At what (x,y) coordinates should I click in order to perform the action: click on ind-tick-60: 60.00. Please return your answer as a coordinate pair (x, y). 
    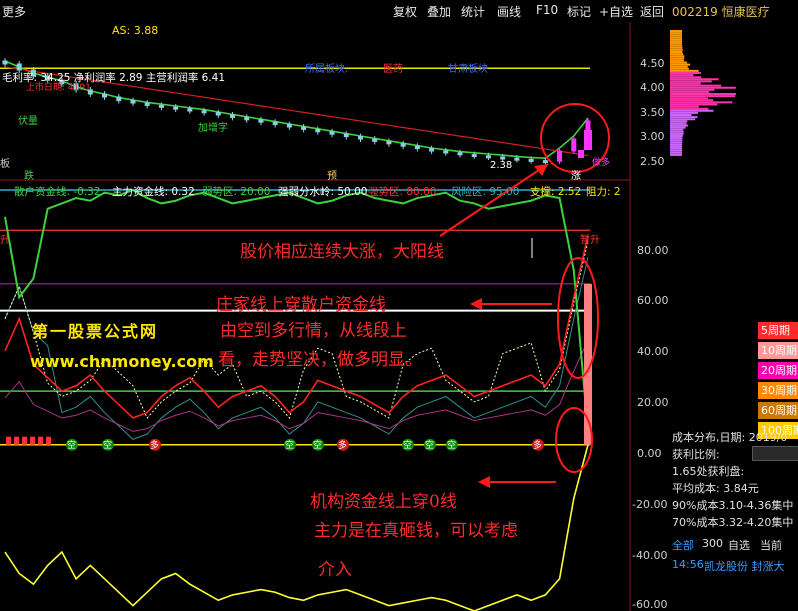
    Looking at the image, I should click on (653, 300).